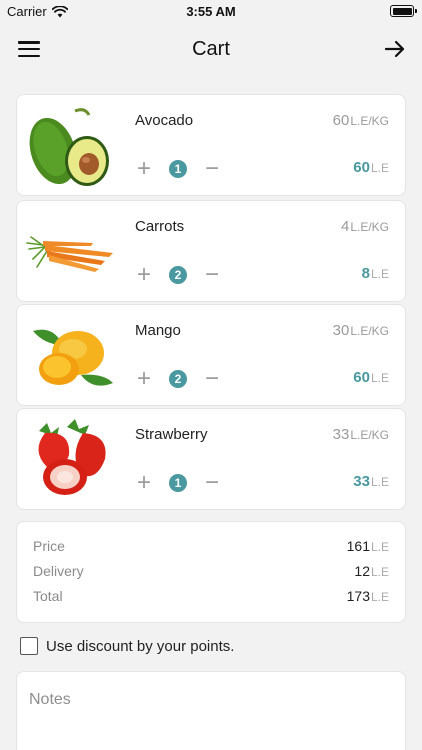  I want to click on summary-delivery-row: Delivery 12L.E, so click(211, 573).